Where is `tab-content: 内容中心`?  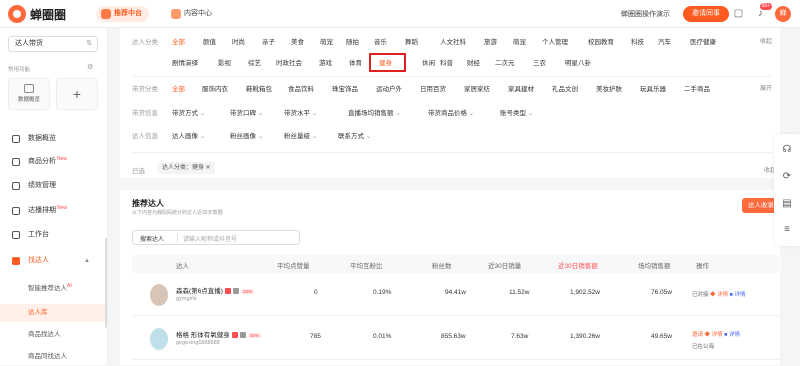 tab-content: 内容中心 is located at coordinates (192, 14).